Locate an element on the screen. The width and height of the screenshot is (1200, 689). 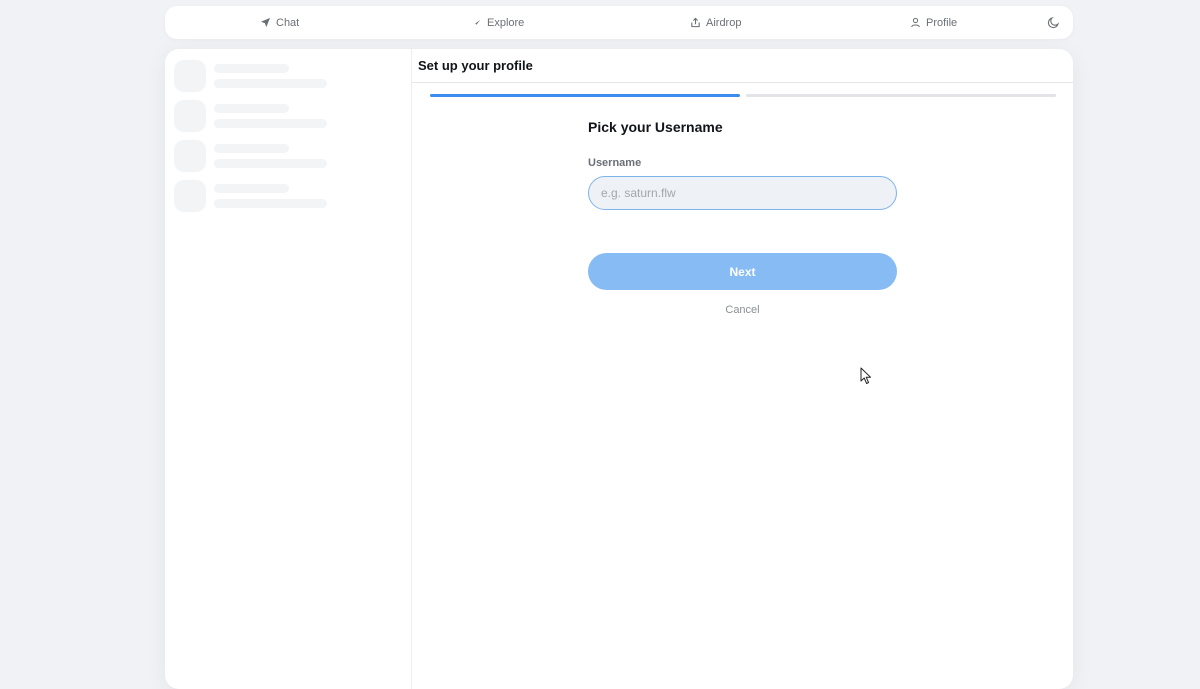
username-label: Username is located at coordinates (615, 163).